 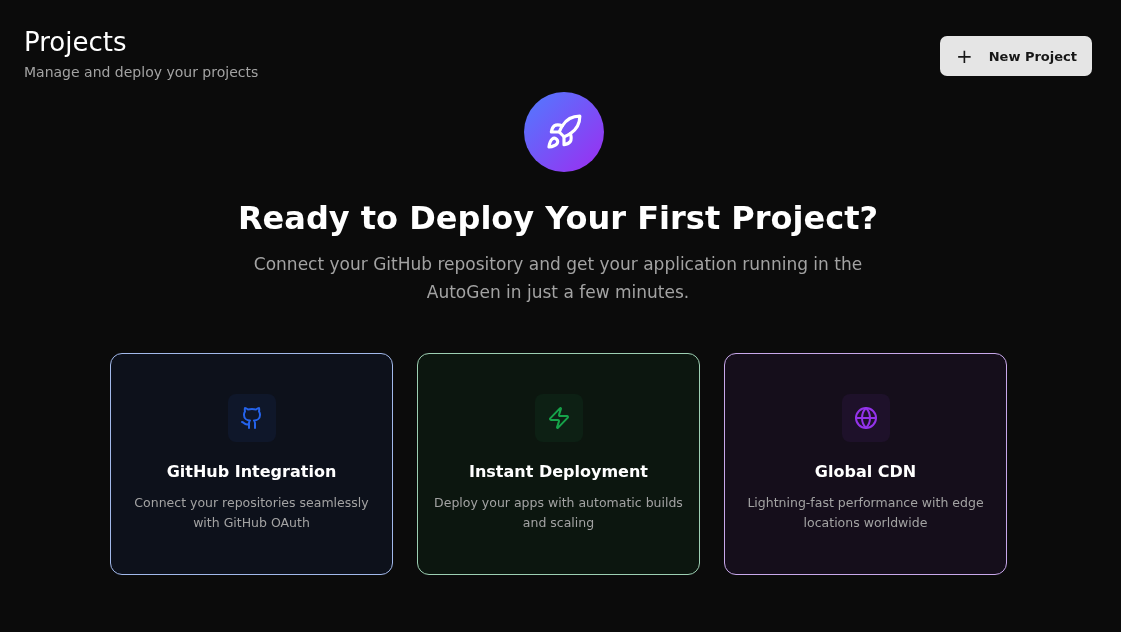 I want to click on hero-heading: Ready to Deploy Your First Project?, so click(x=558, y=218).